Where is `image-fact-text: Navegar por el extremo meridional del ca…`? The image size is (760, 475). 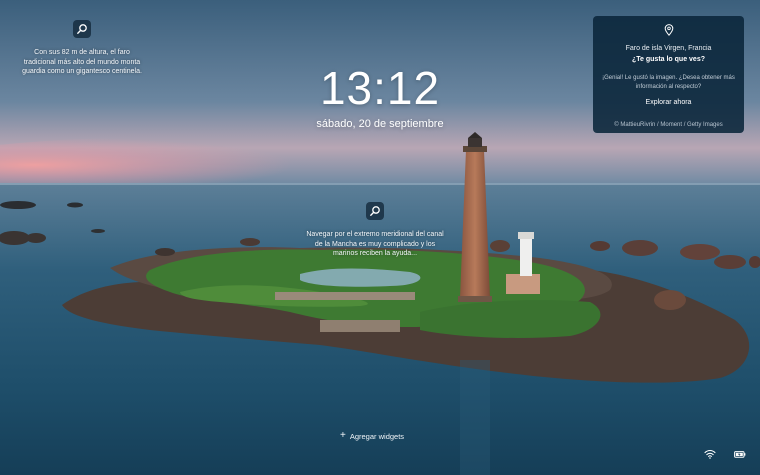 image-fact-text: Navegar por el extremo meridional del ca… is located at coordinates (375, 244).